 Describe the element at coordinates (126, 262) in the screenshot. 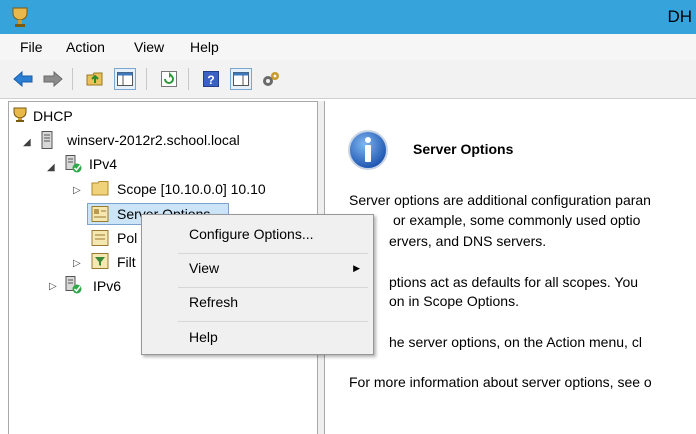

I see `tree-node-filters: Filt` at that location.